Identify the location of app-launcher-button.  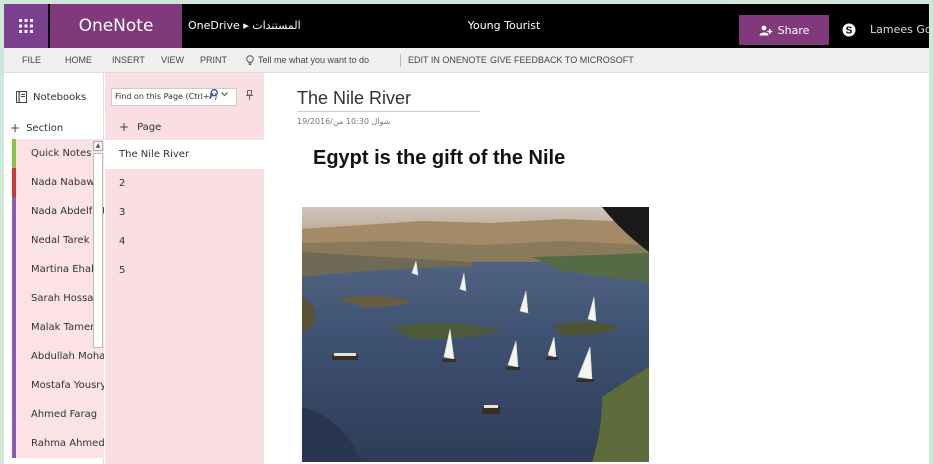
(26, 26).